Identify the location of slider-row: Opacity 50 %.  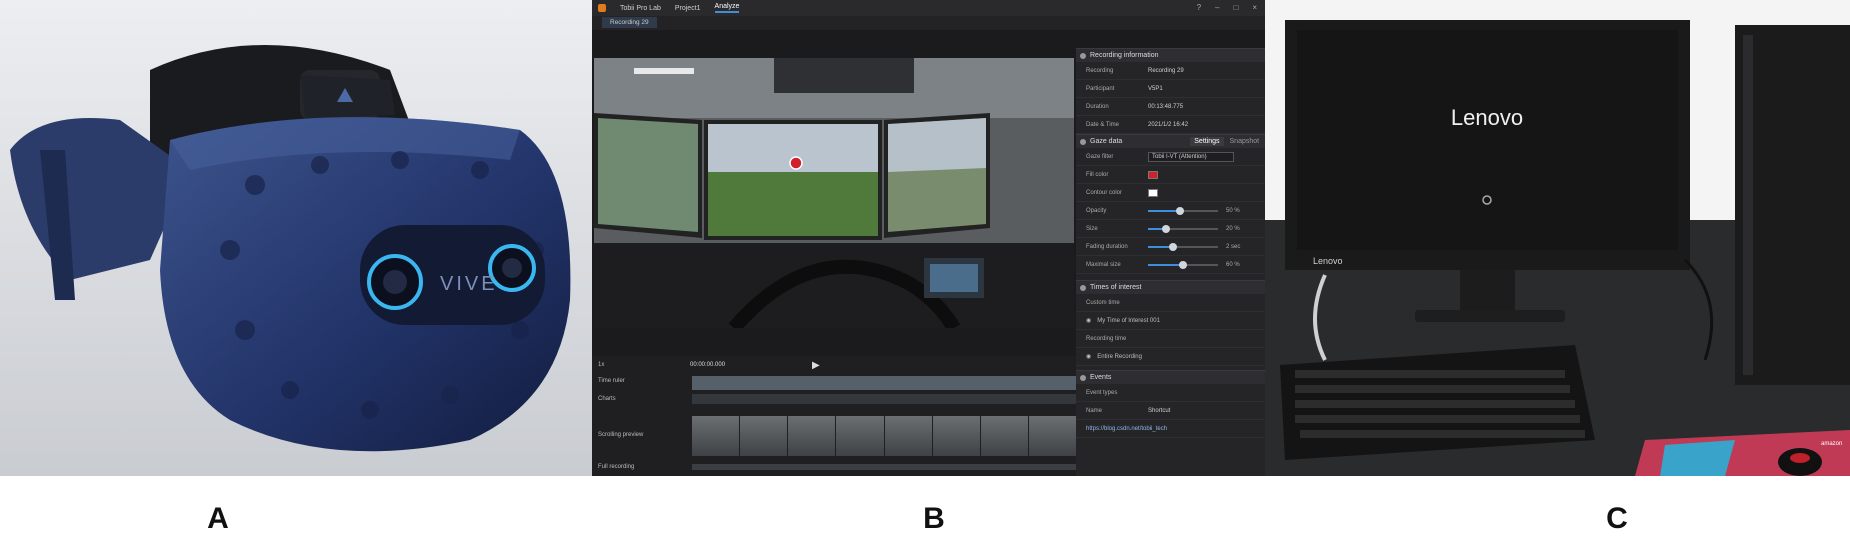
(1170, 211).